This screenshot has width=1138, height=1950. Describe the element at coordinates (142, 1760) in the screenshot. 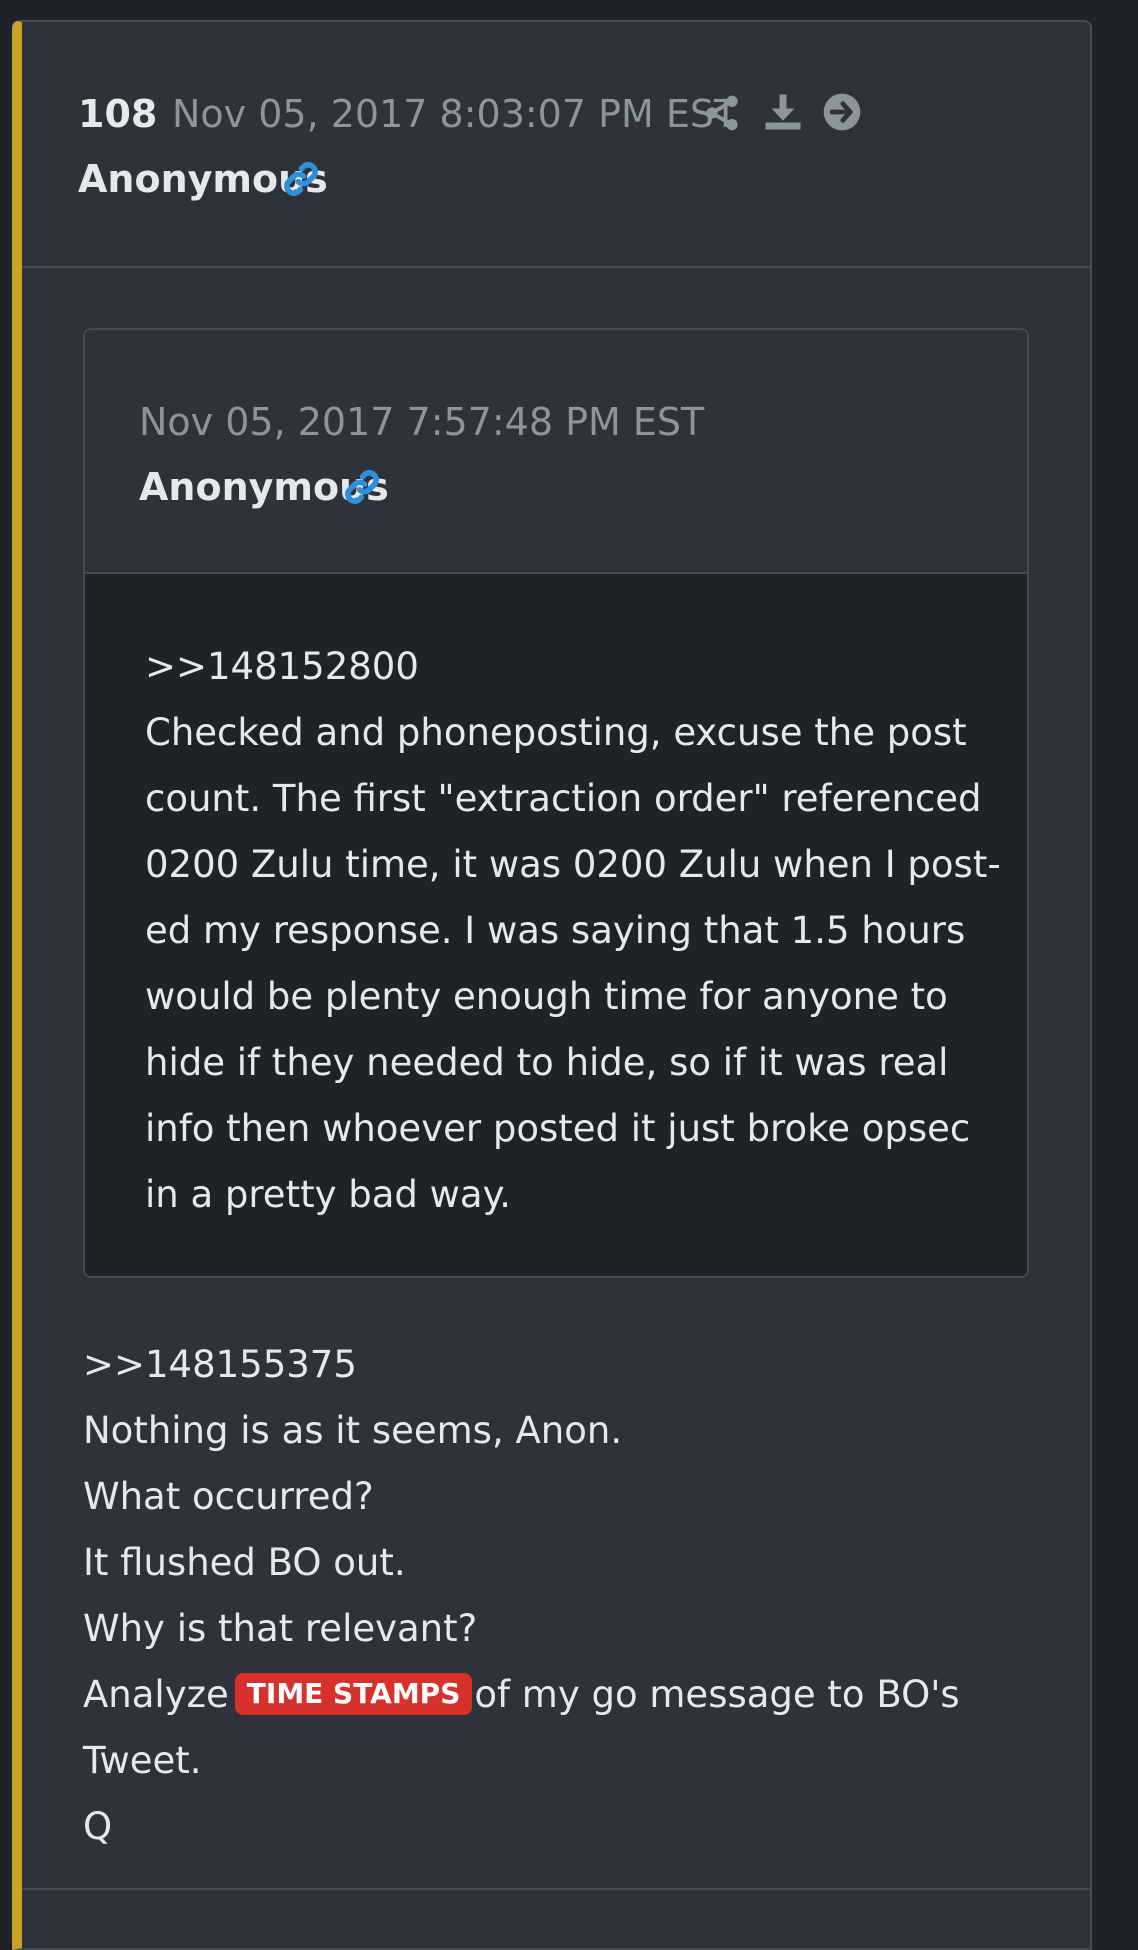

I see `message-line: Tweet.` at that location.